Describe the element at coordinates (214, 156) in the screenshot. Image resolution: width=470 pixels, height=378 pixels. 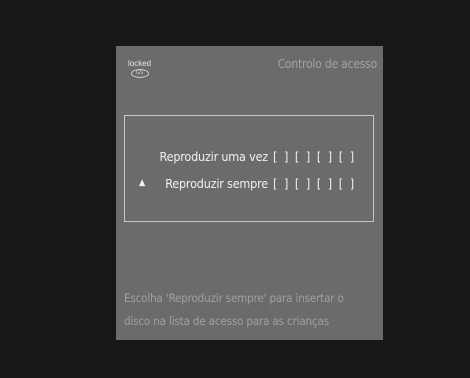
I see `option-label: Reproduzir uma vez` at that location.